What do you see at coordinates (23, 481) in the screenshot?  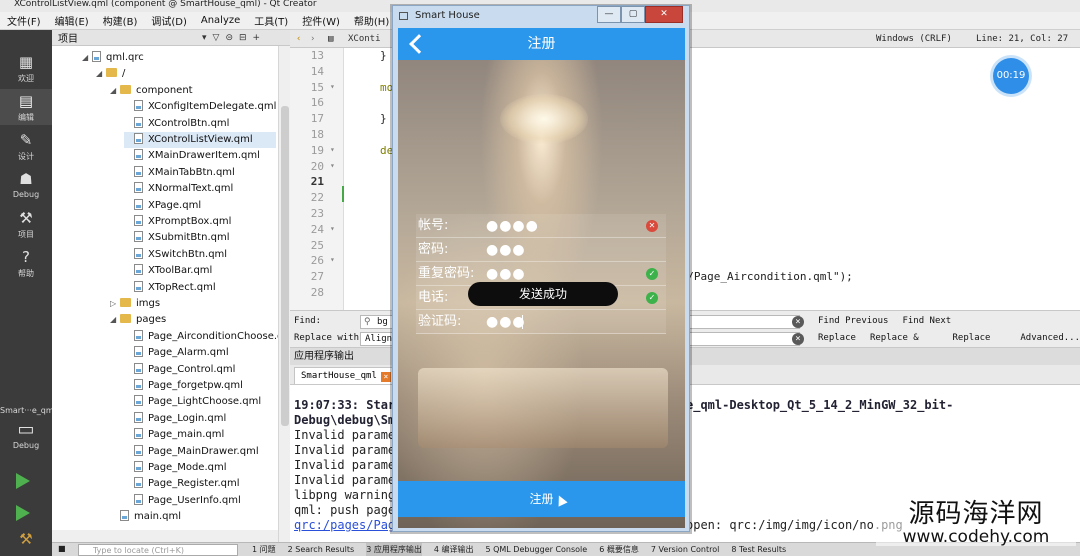 I see `run-button` at bounding box center [23, 481].